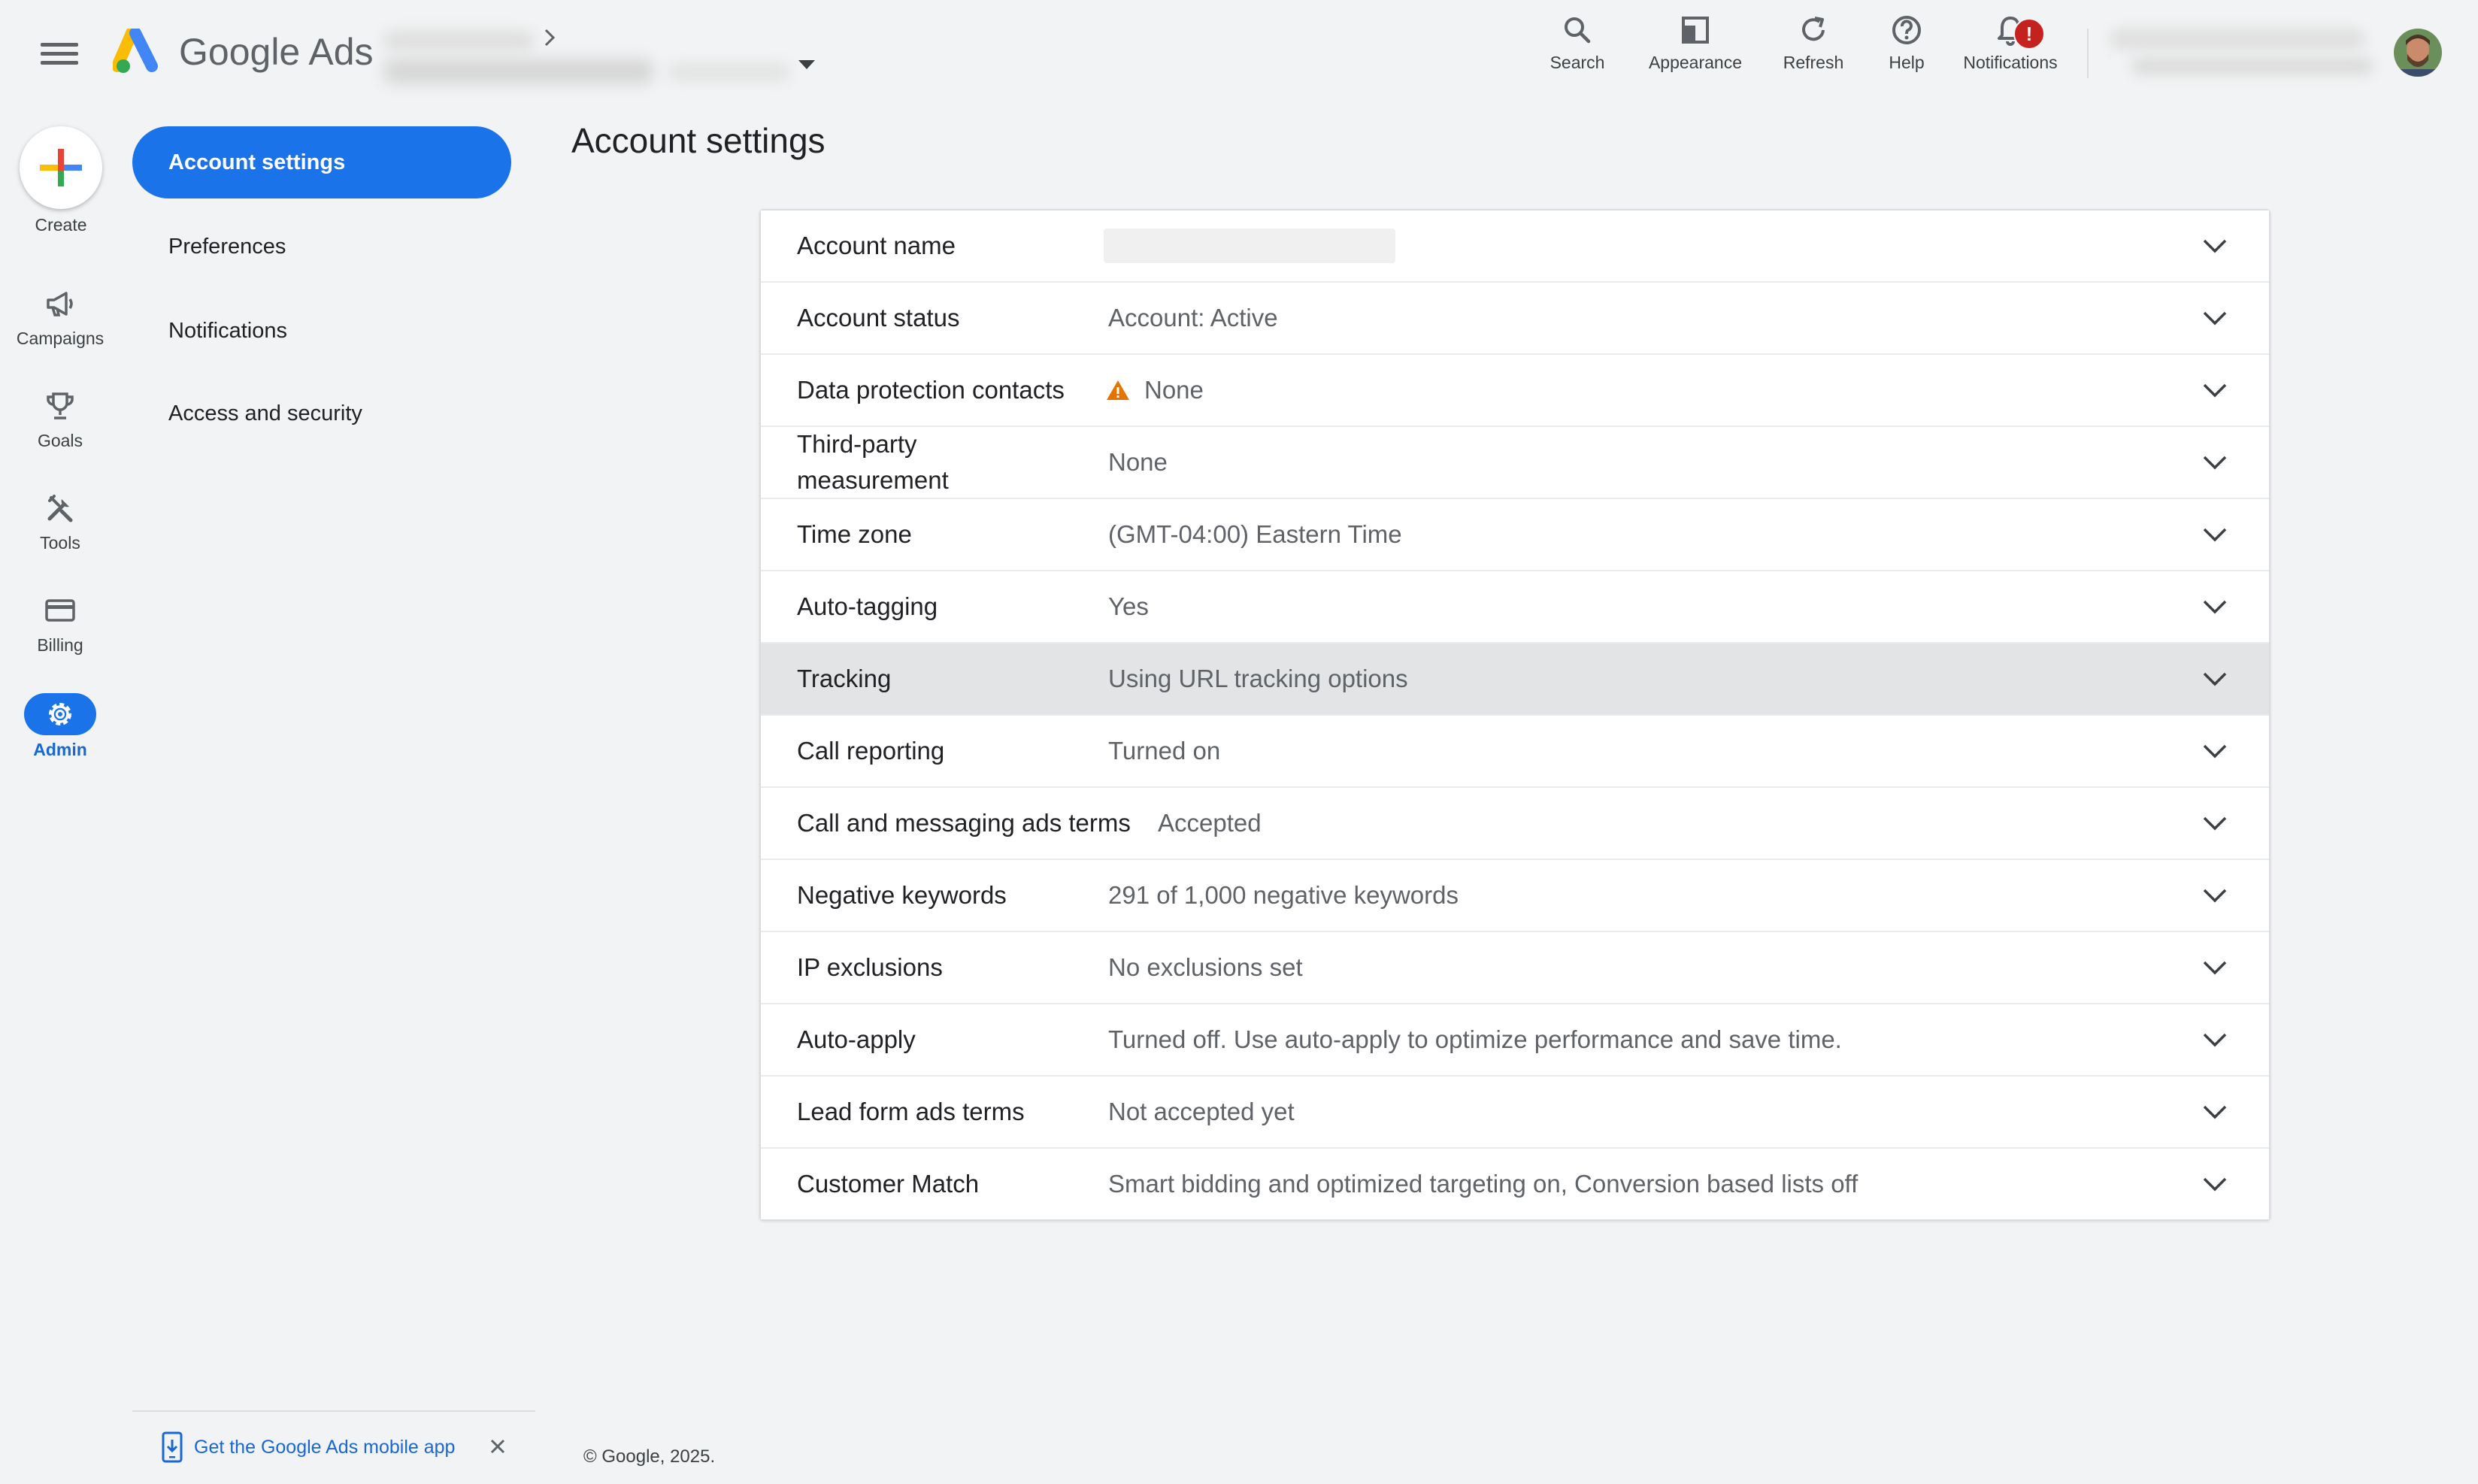  Describe the element at coordinates (60, 645) in the screenshot. I see `billing-label: Billing` at that location.